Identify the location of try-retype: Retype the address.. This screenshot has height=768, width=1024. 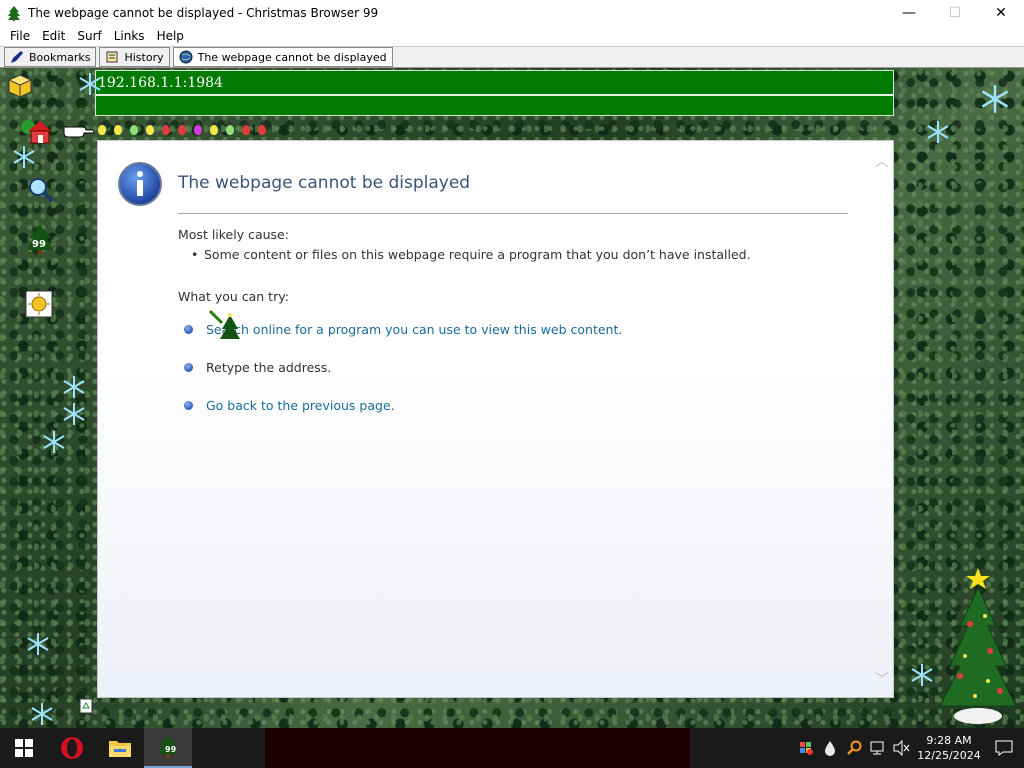
(257, 367).